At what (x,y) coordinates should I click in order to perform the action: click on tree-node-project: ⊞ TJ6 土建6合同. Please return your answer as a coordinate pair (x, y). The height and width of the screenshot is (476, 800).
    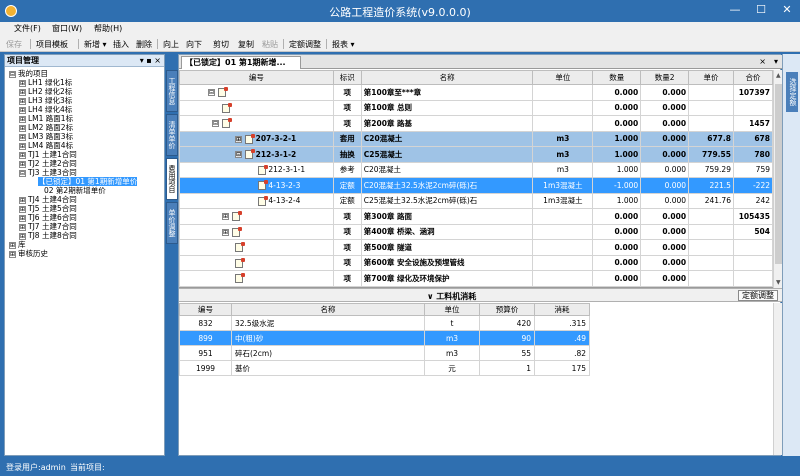
    Looking at the image, I should click on (48, 217).